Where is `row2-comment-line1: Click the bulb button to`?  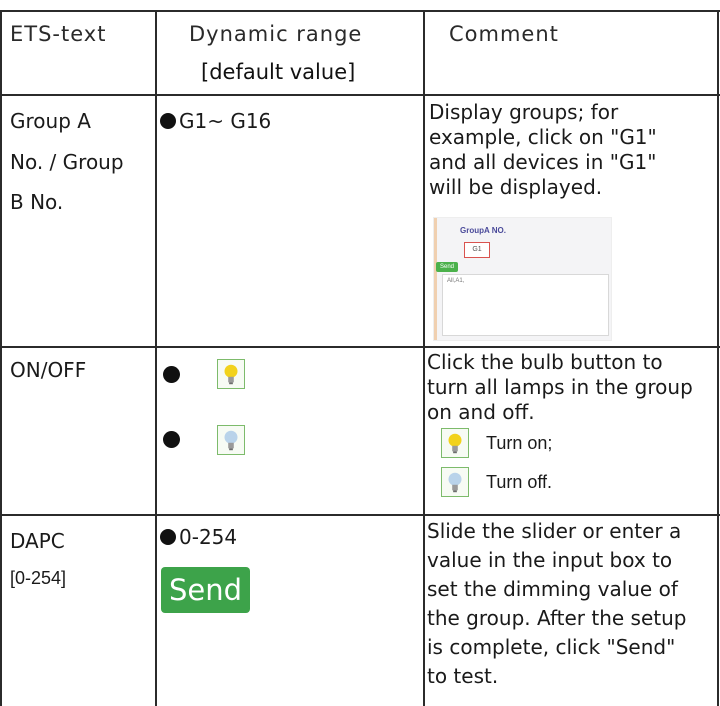
row2-comment-line1: Click the bulb button to is located at coordinates (545, 362).